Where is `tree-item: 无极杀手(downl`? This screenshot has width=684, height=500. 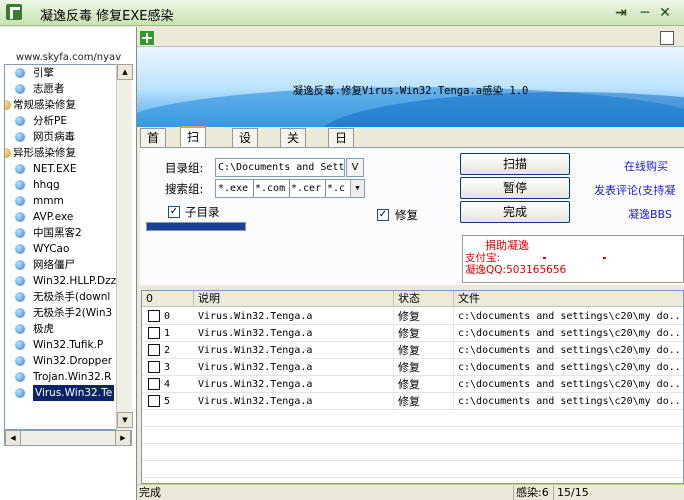
tree-item: 无极杀手(downl is located at coordinates (68, 297).